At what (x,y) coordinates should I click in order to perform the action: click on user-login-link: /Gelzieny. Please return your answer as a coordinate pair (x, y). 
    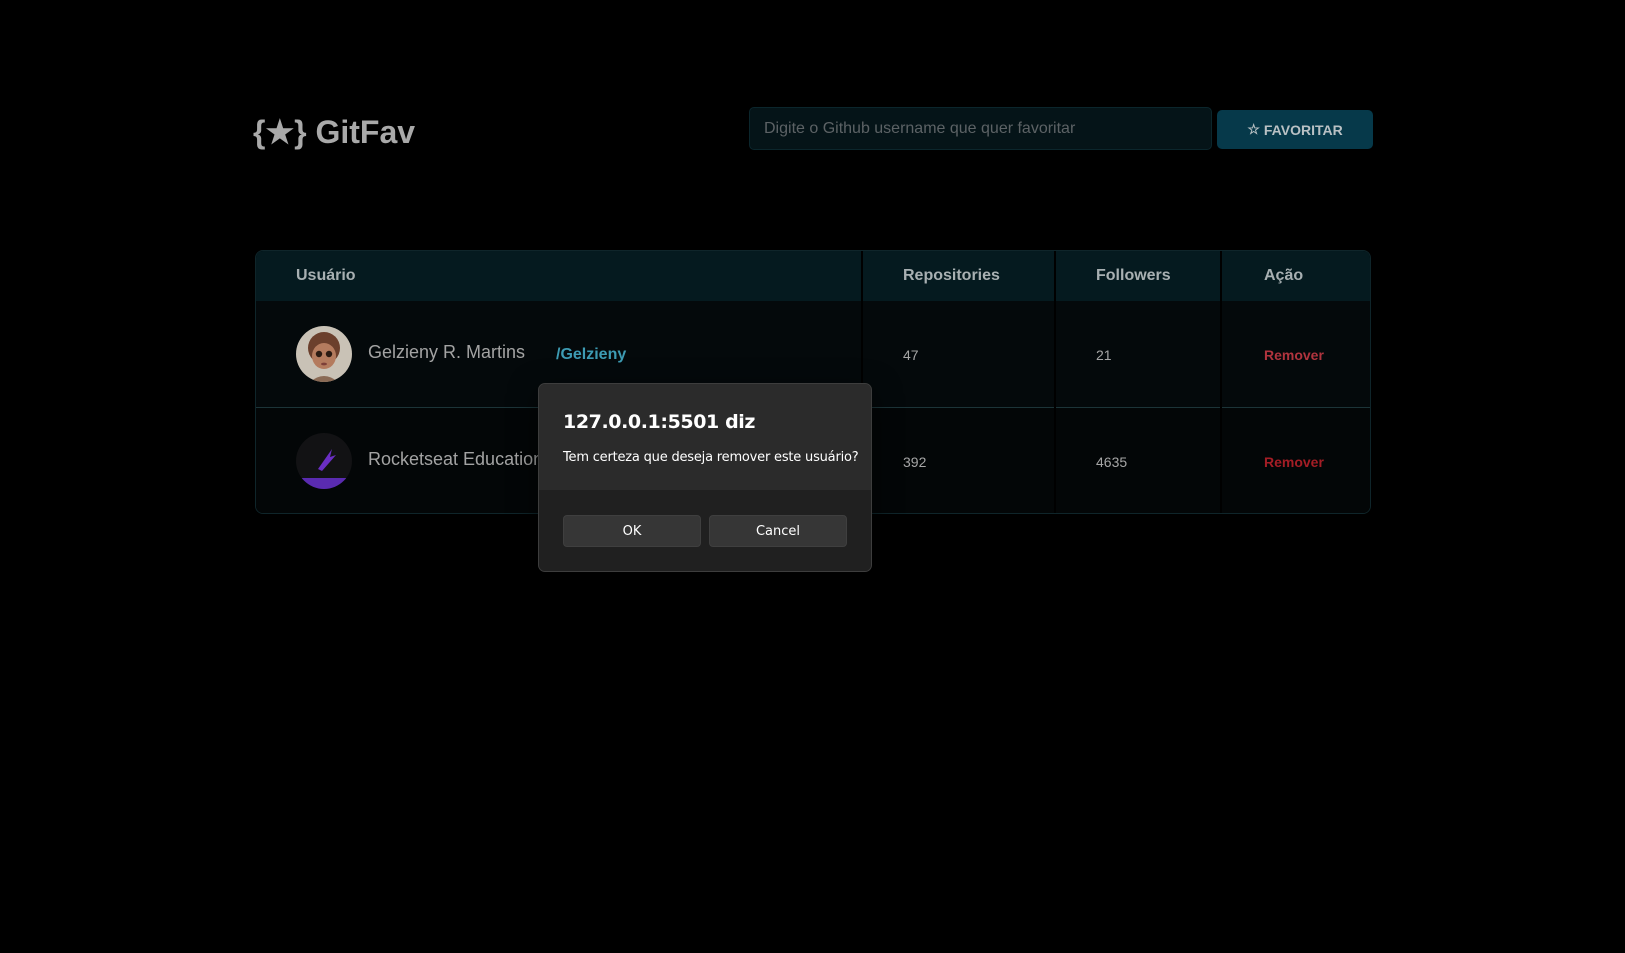
    Looking at the image, I should click on (591, 355).